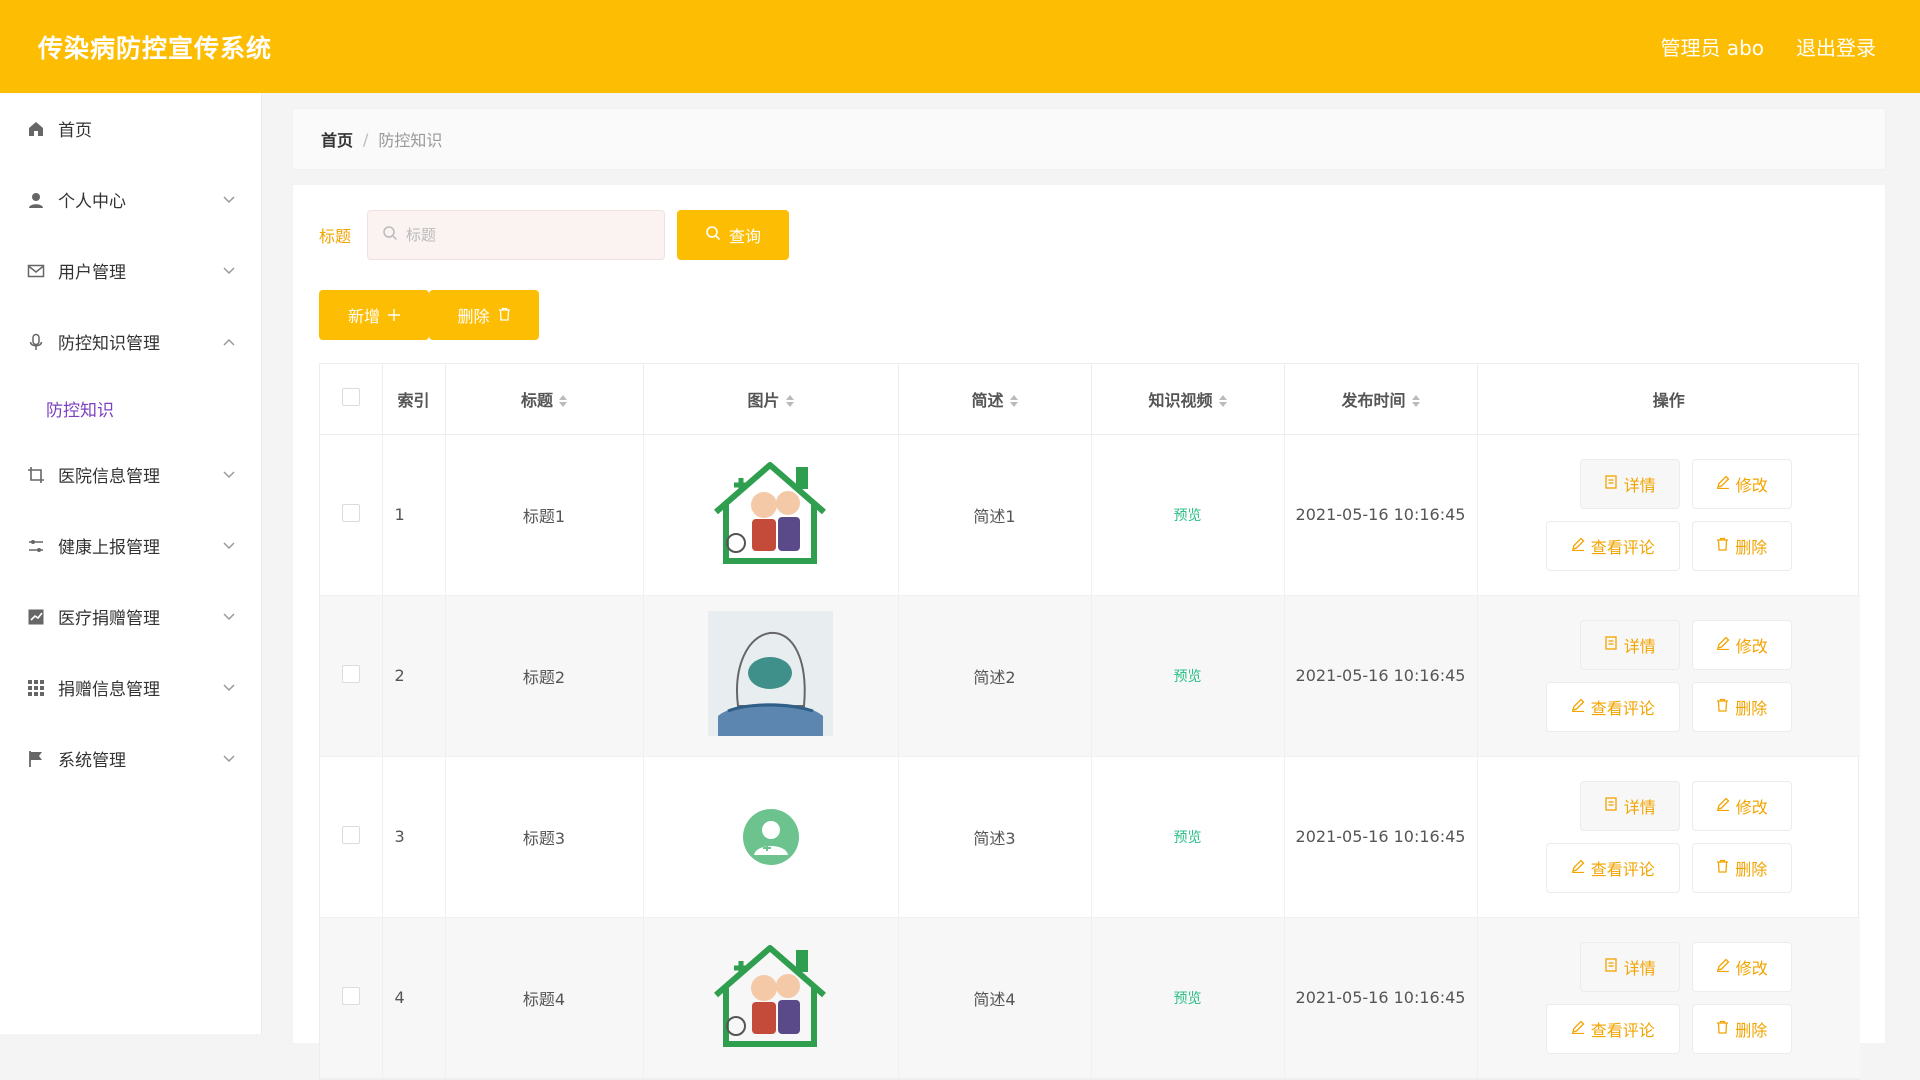 This screenshot has width=1920, height=1080. I want to click on row-desc: 简述3, so click(995, 837).